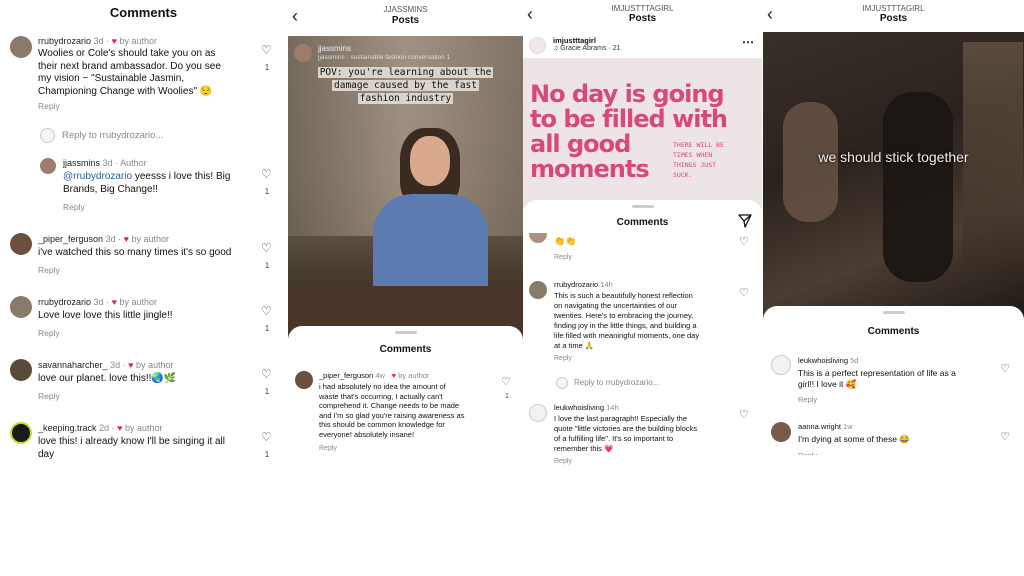  What do you see at coordinates (97, 176) in the screenshot?
I see `mention-link: @rrubydrozario` at bounding box center [97, 176].